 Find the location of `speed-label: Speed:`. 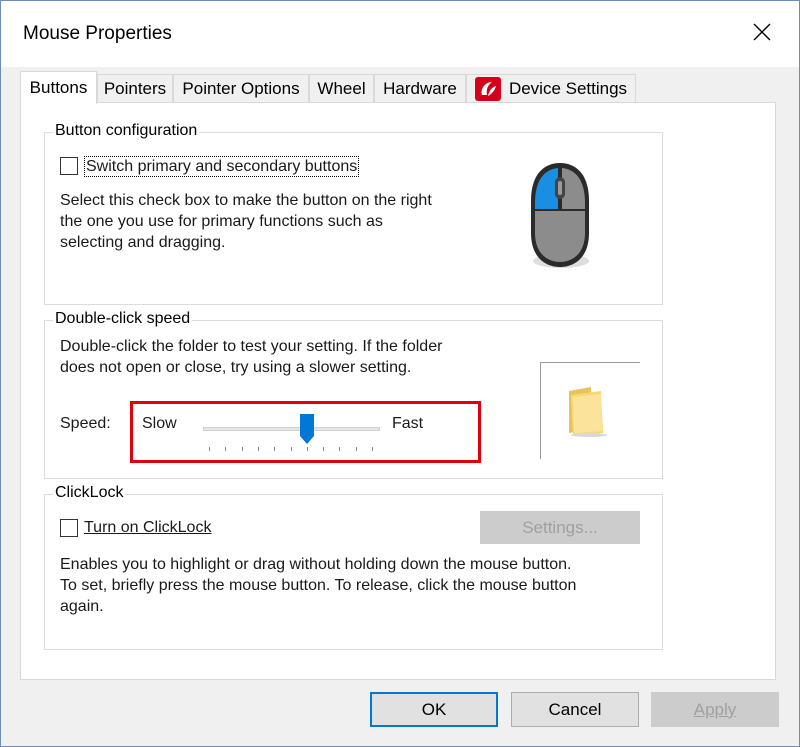

speed-label: Speed: is located at coordinates (85, 423).